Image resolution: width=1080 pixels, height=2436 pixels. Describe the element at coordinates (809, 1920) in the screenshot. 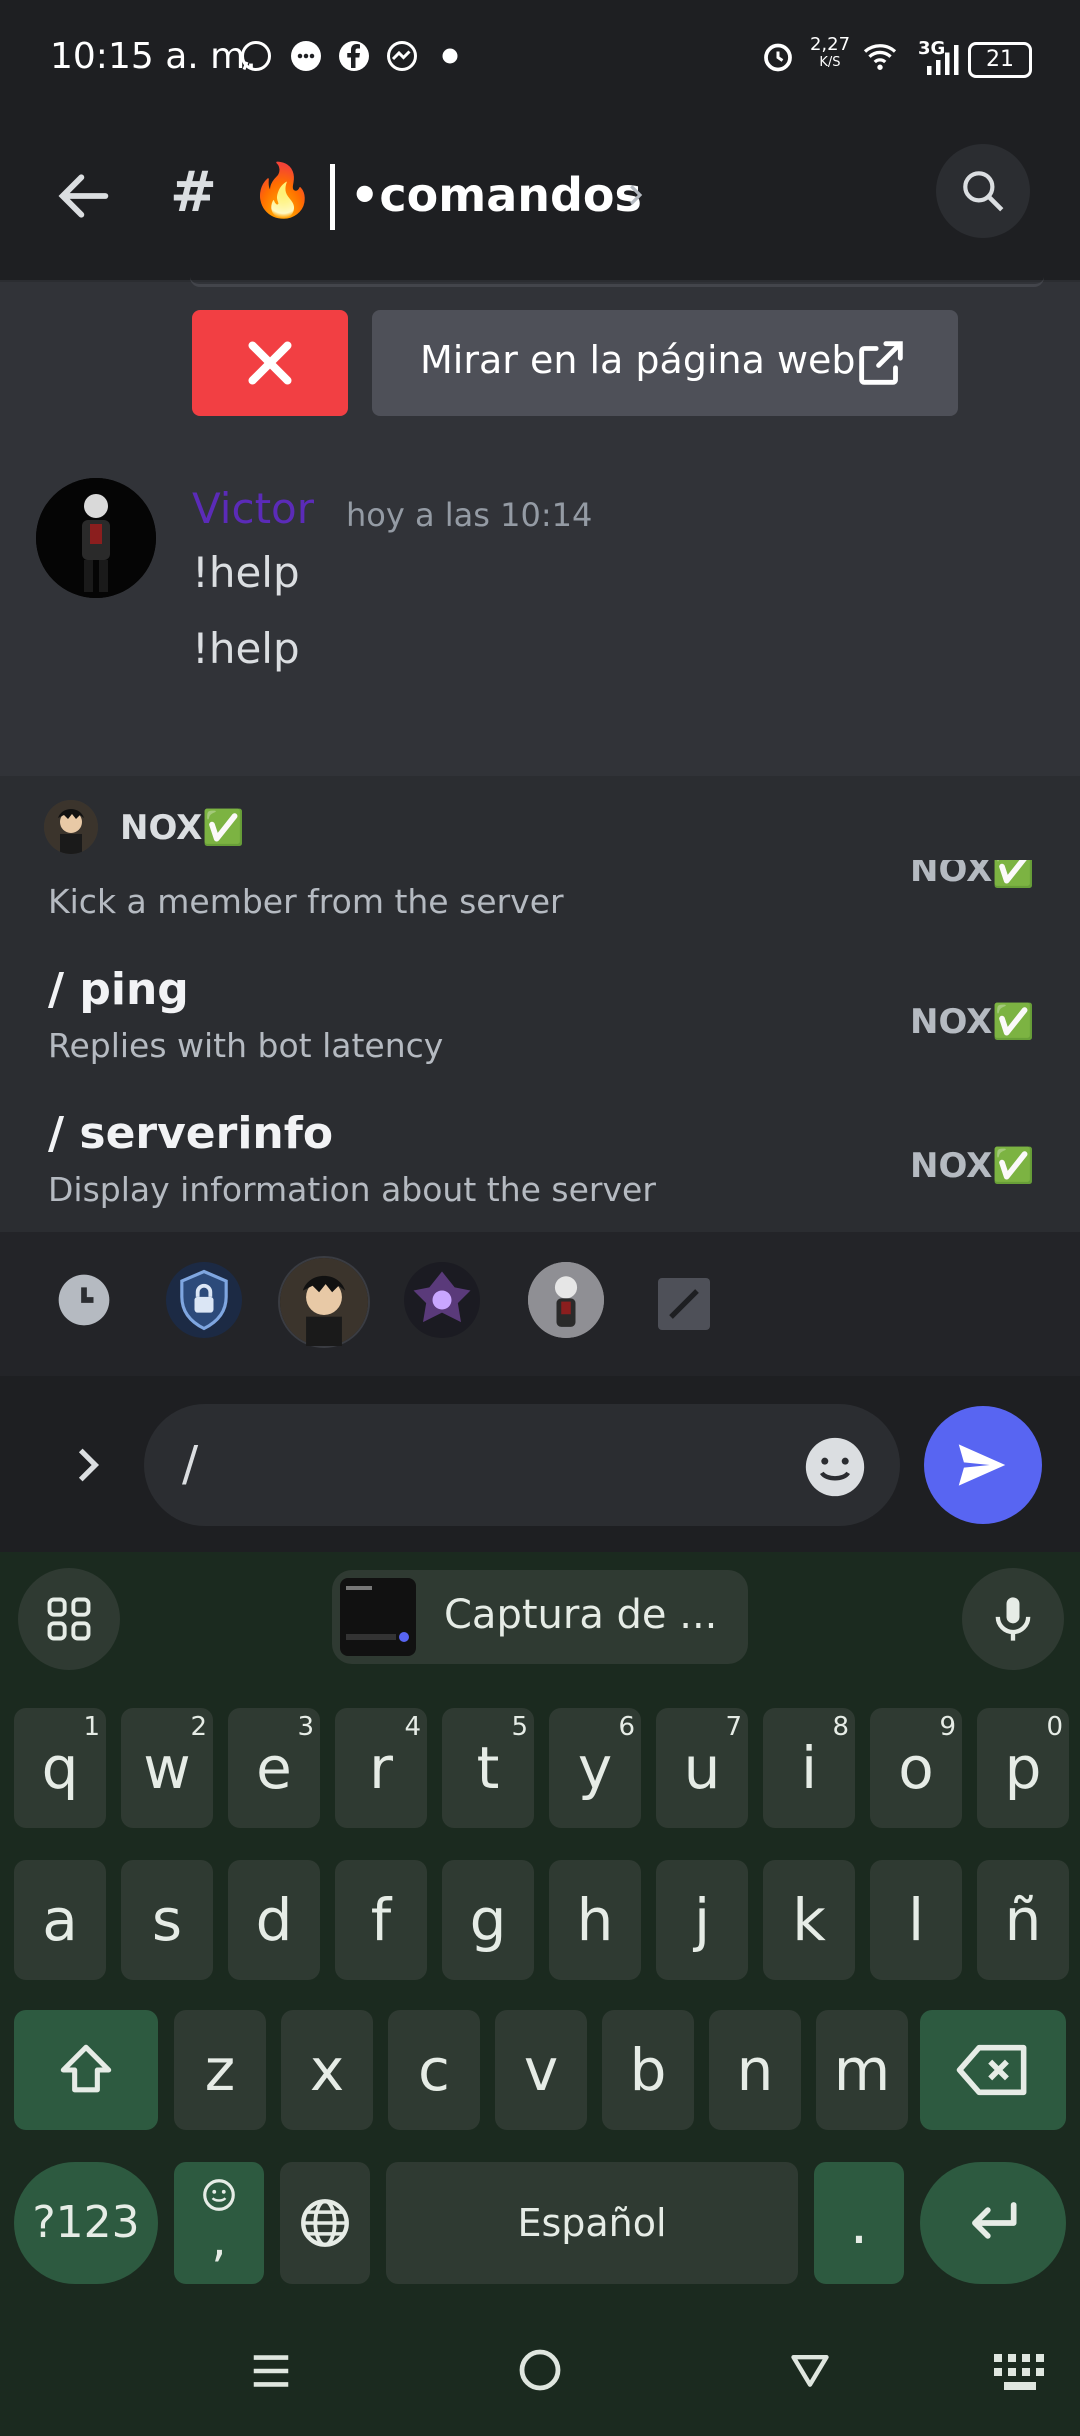

I see `key: k` at that location.